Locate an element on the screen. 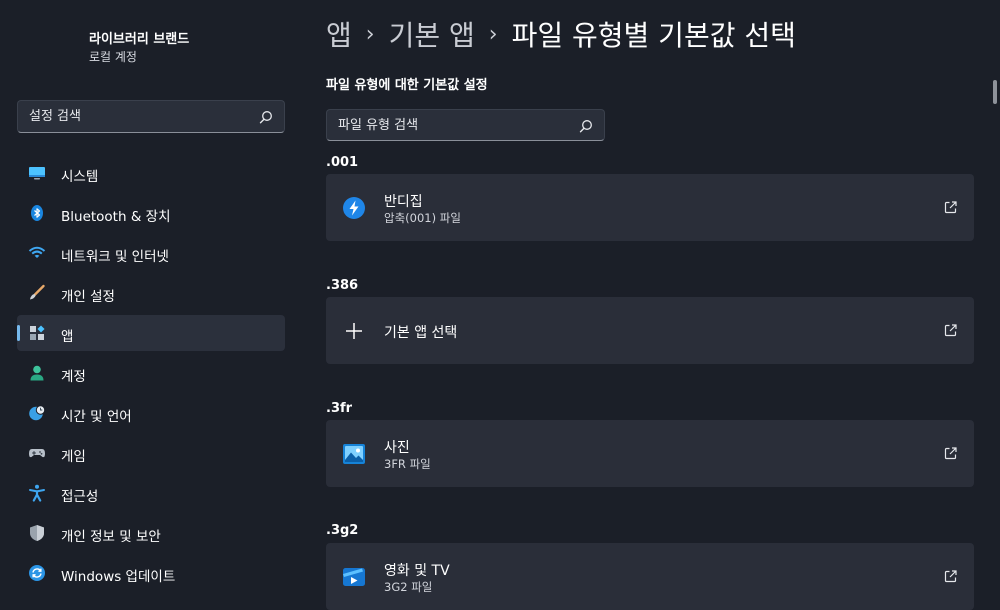 This screenshot has height=610, width=1000. movies-tv-icon is located at coordinates (354, 577).